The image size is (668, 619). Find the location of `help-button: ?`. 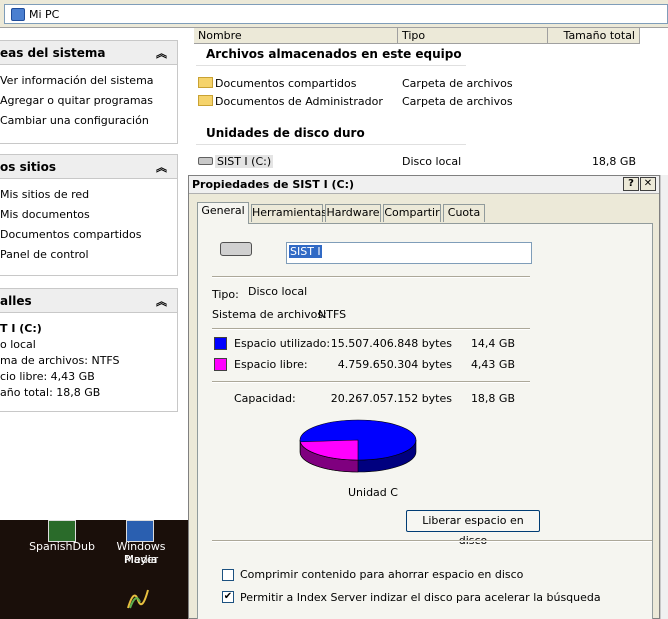

help-button: ? is located at coordinates (631, 184).